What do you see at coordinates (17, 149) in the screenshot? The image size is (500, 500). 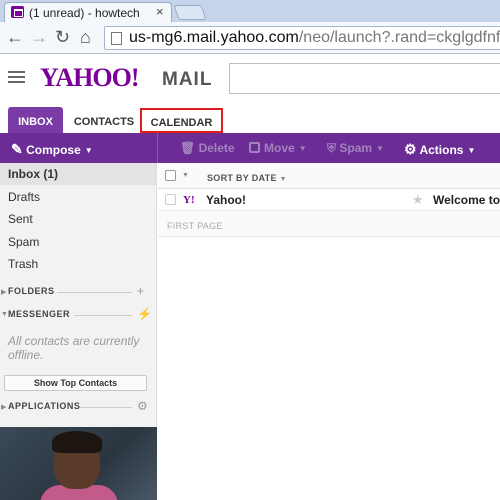 I see `compose-pencil-icon: ✎` at bounding box center [17, 149].